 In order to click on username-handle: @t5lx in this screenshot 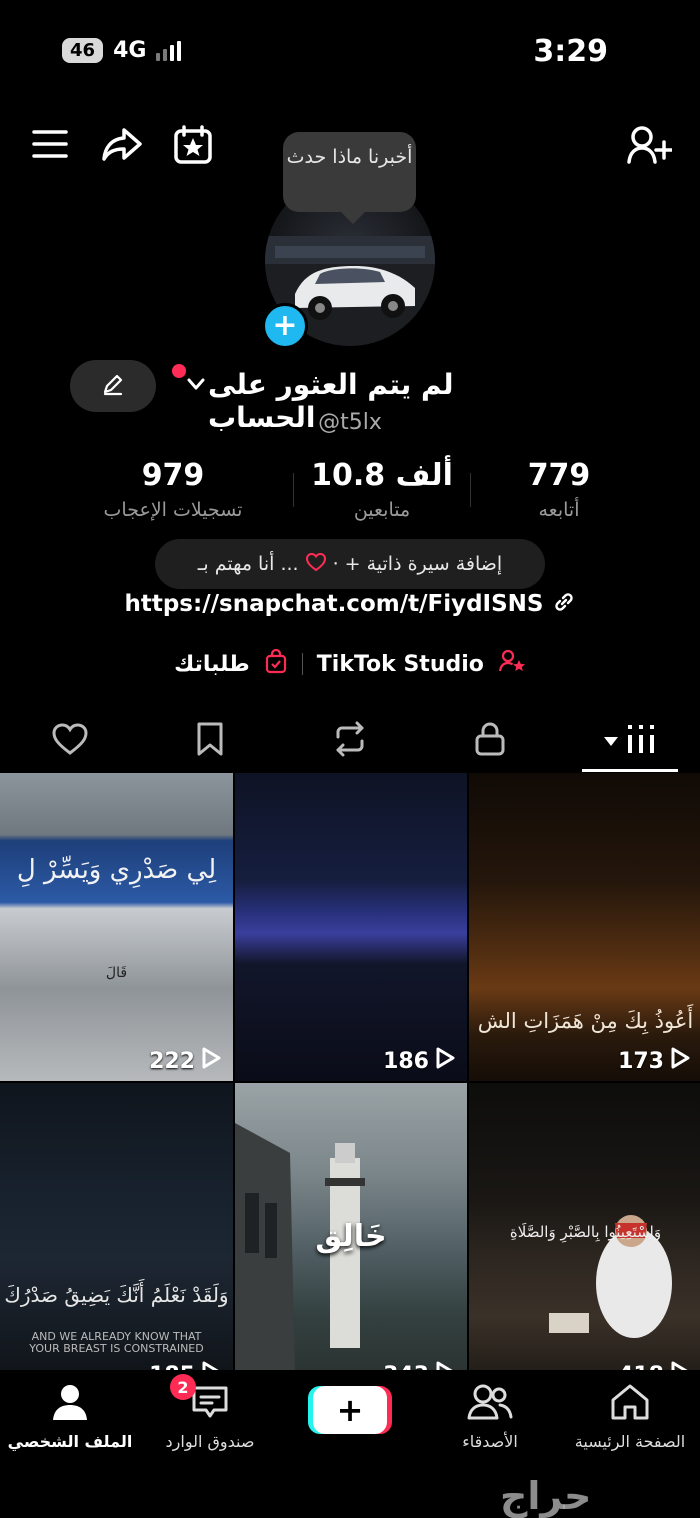, I will do `click(350, 422)`.